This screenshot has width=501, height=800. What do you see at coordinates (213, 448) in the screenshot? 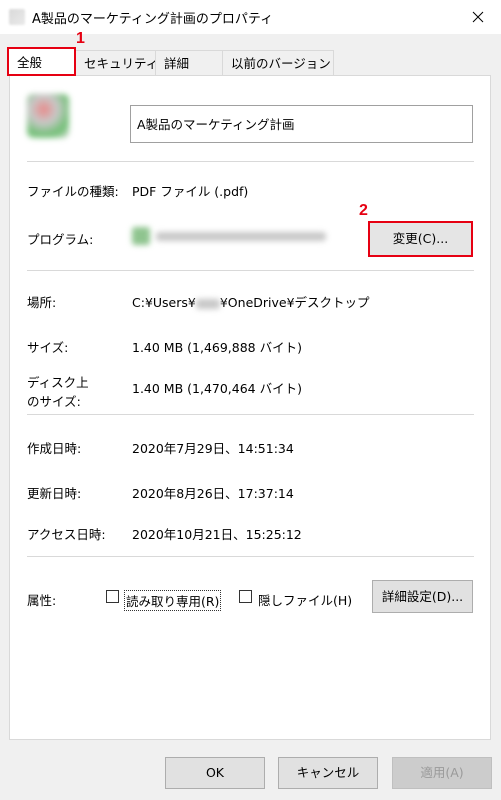
I see `created-value: 2020年7月29日、14:51:34` at bounding box center [213, 448].